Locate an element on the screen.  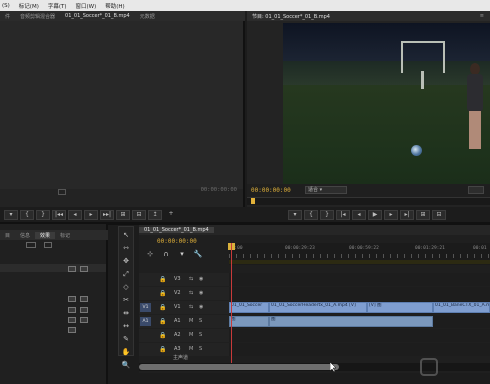
pen-tool-icon: ✎ is located at coordinates (126, 339).